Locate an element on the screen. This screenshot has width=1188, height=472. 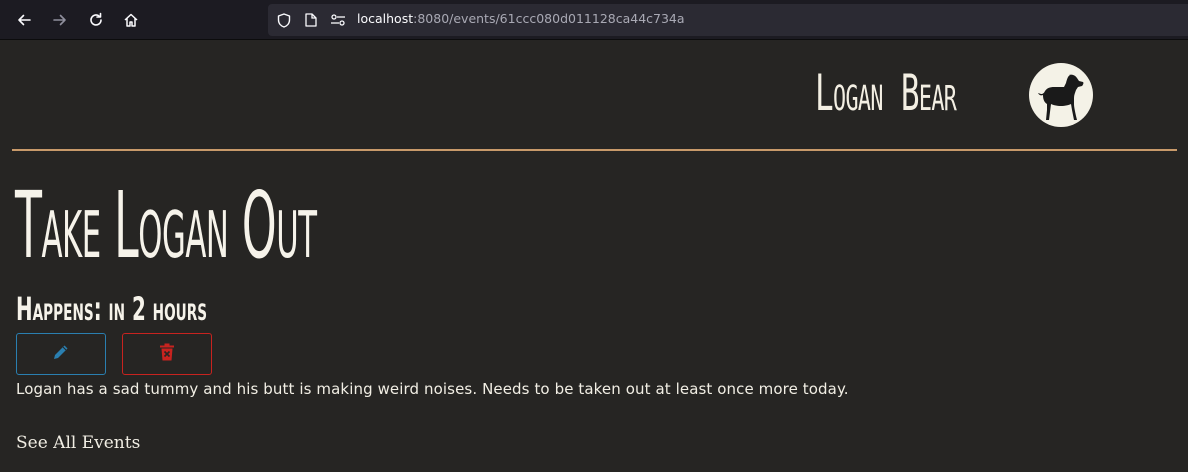
home-icon is located at coordinates (131, 20).